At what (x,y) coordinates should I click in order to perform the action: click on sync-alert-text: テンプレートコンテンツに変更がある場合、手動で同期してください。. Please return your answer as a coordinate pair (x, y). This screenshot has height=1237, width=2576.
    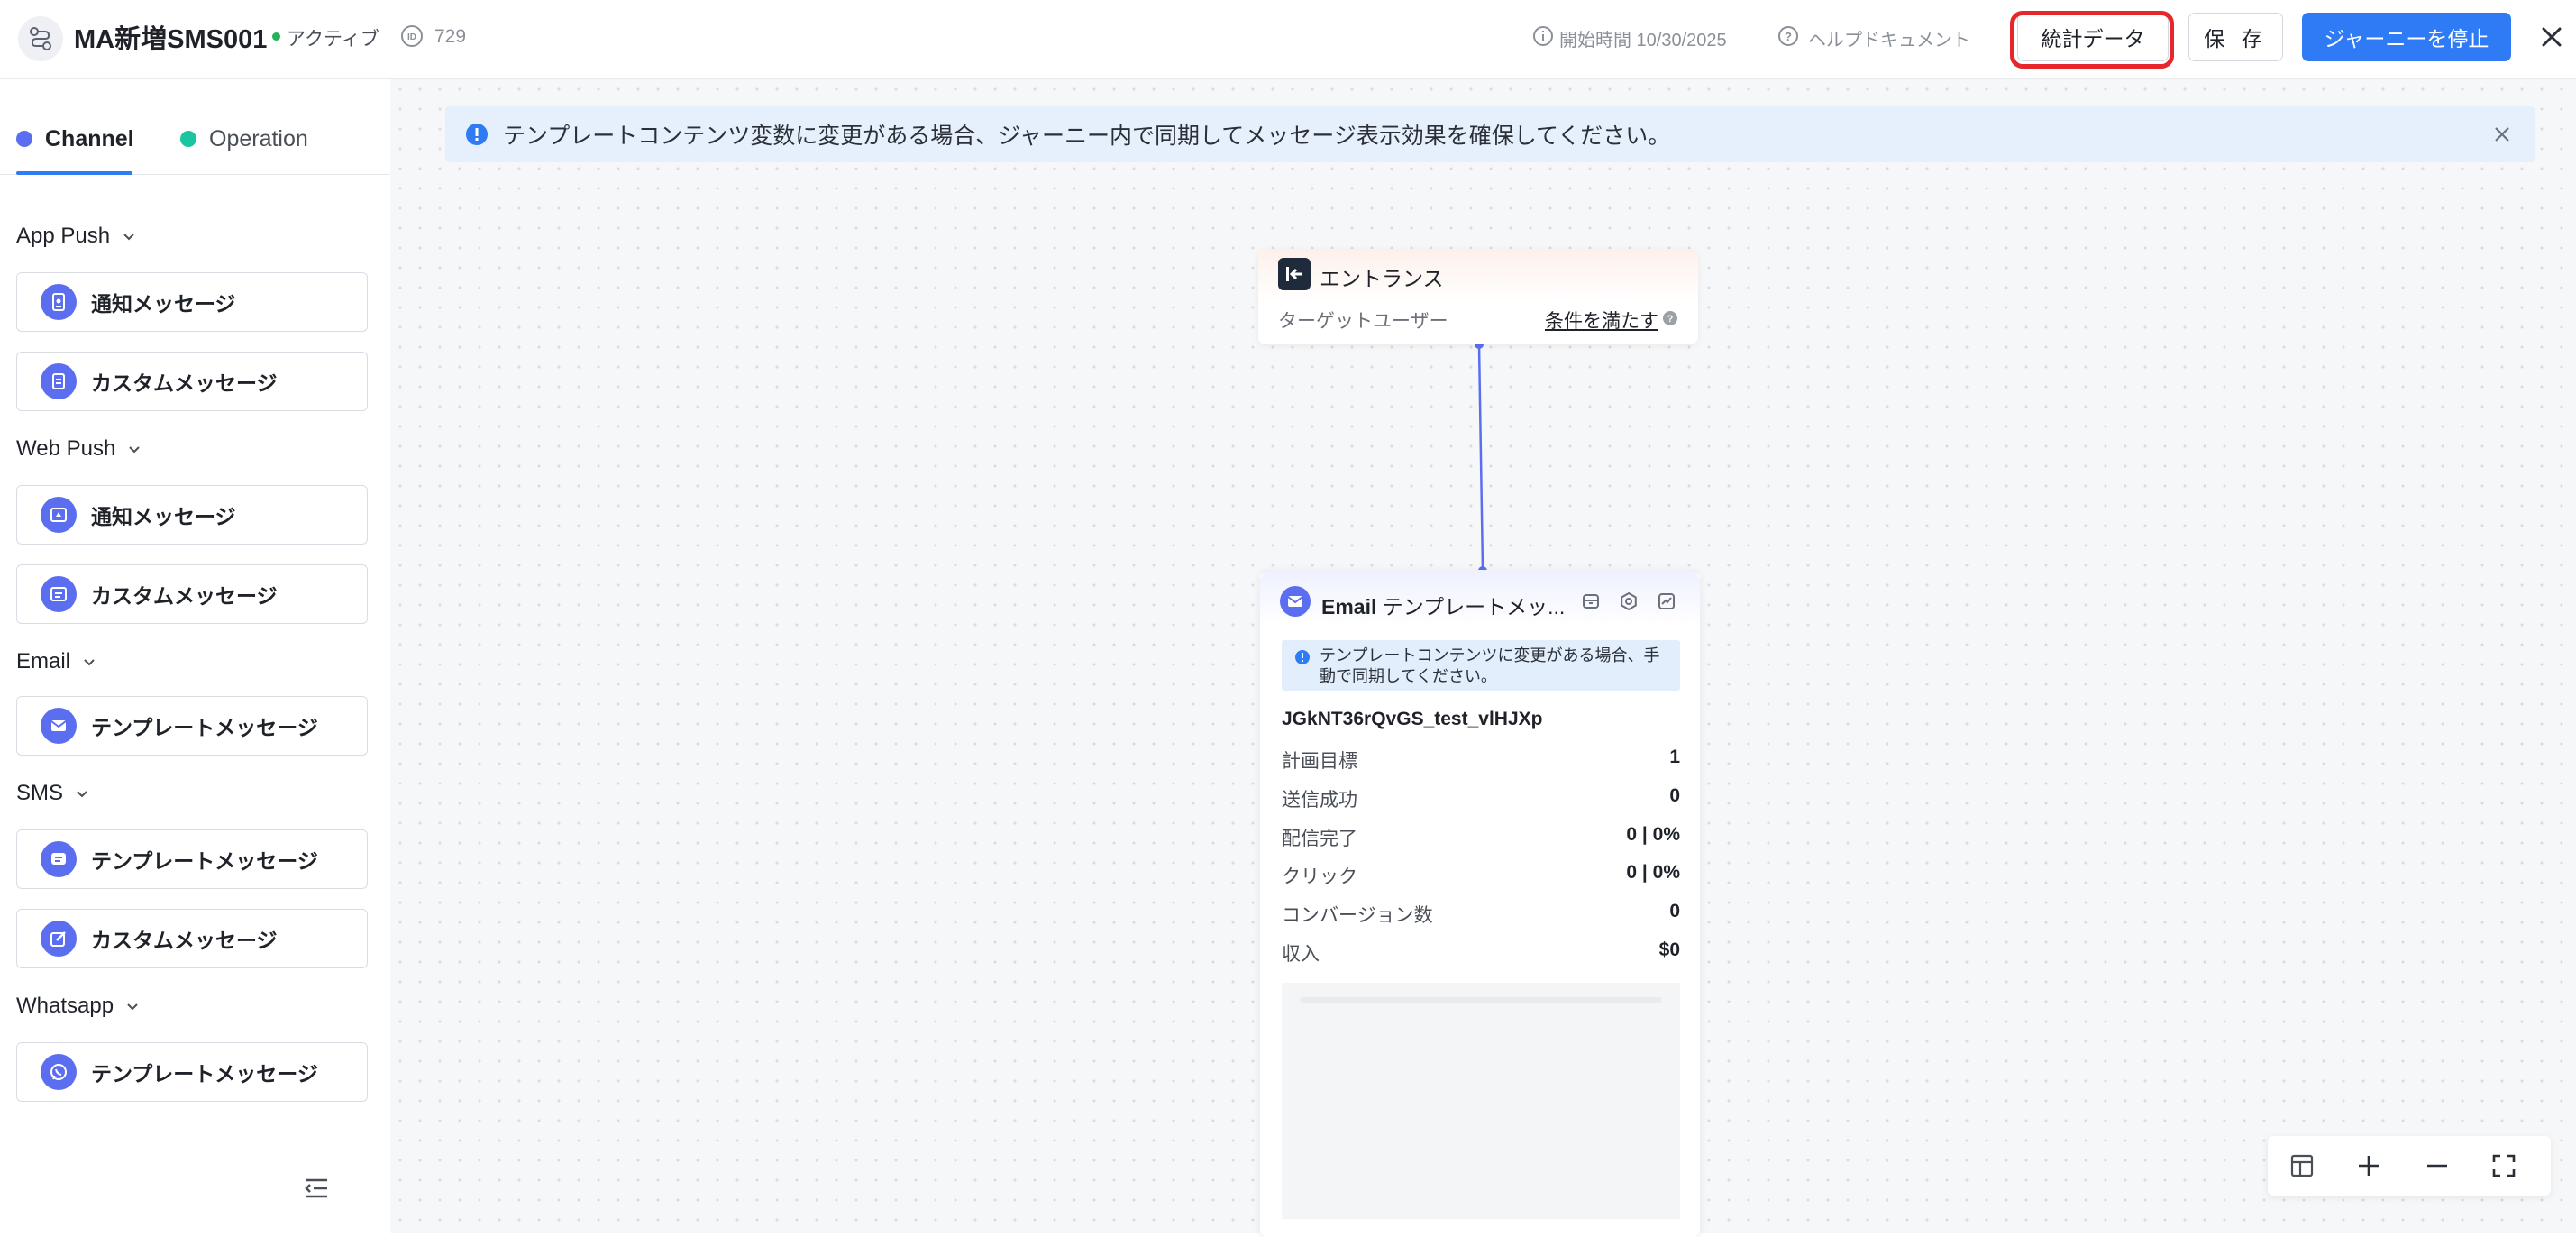
    Looking at the image, I should click on (1490, 665).